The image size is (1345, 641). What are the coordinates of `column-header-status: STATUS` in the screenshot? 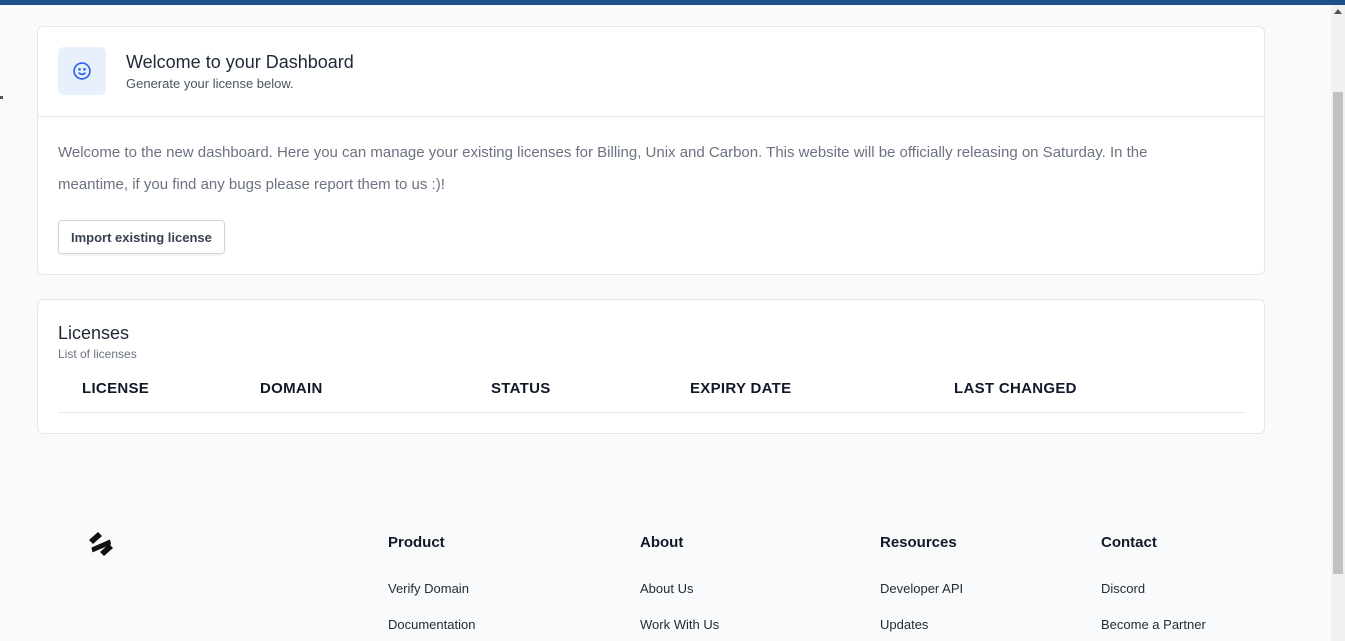 It's located at (521, 388).